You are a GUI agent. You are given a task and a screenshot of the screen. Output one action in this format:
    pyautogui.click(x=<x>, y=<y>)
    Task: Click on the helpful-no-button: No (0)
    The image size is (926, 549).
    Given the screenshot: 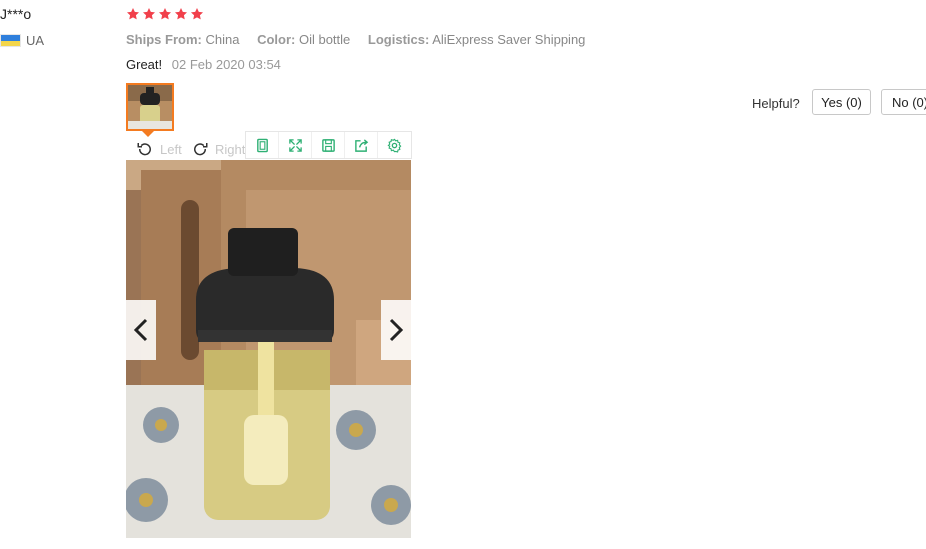 What is the action you would take?
    pyautogui.click(x=903, y=102)
    